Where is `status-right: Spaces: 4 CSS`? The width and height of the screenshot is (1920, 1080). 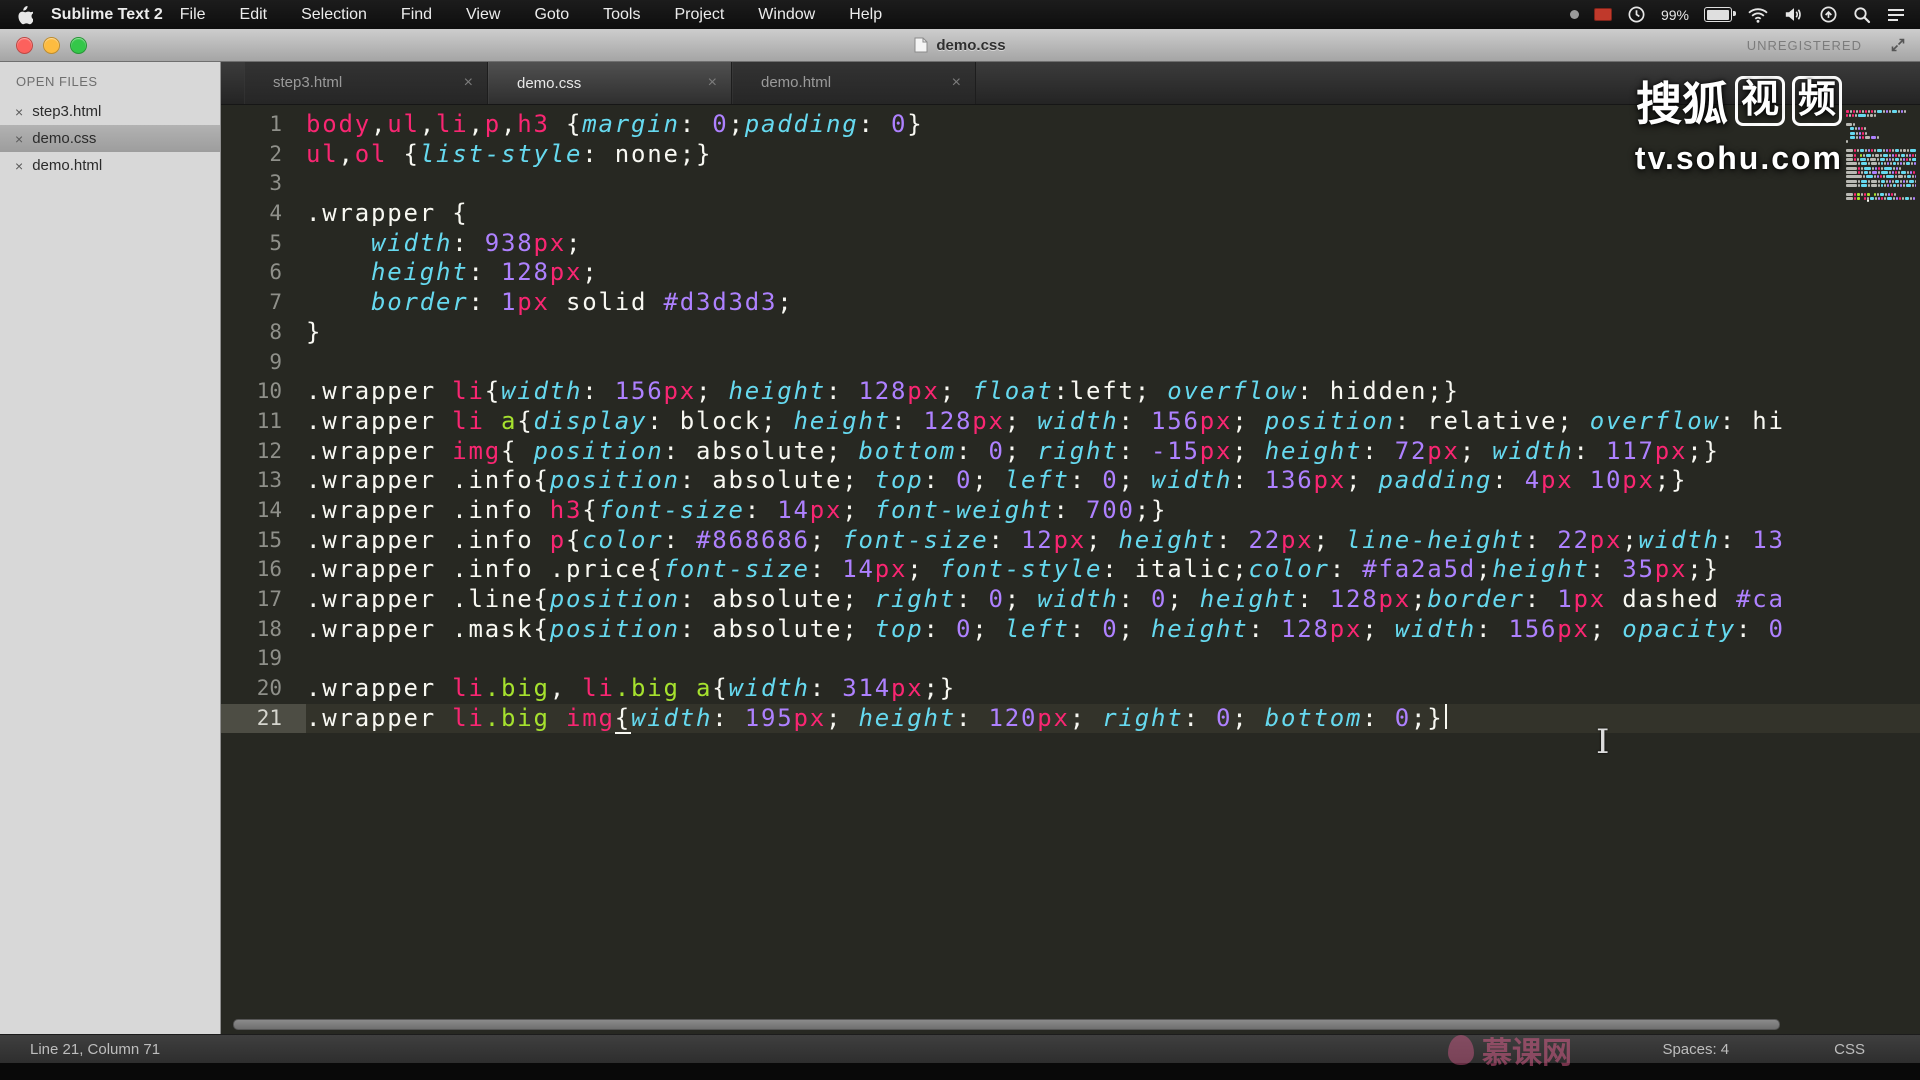 status-right: Spaces: 4 CSS is located at coordinates (1763, 1049).